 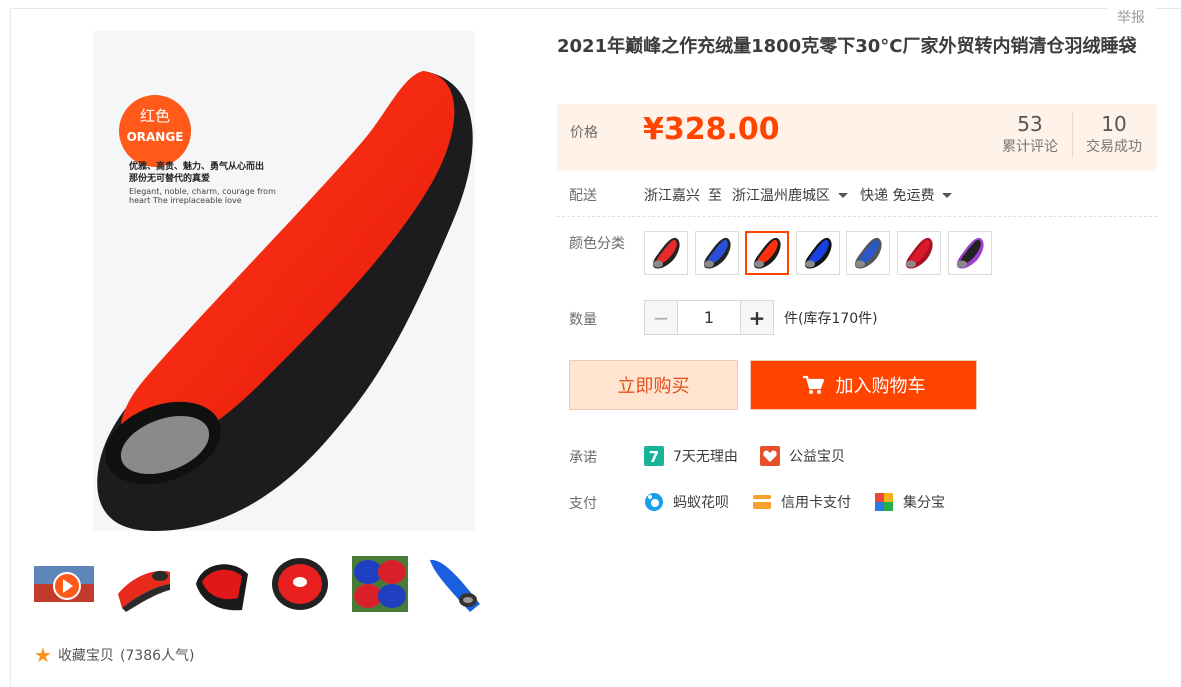 I want to click on promise-charity: 公益宝贝, so click(x=802, y=456).